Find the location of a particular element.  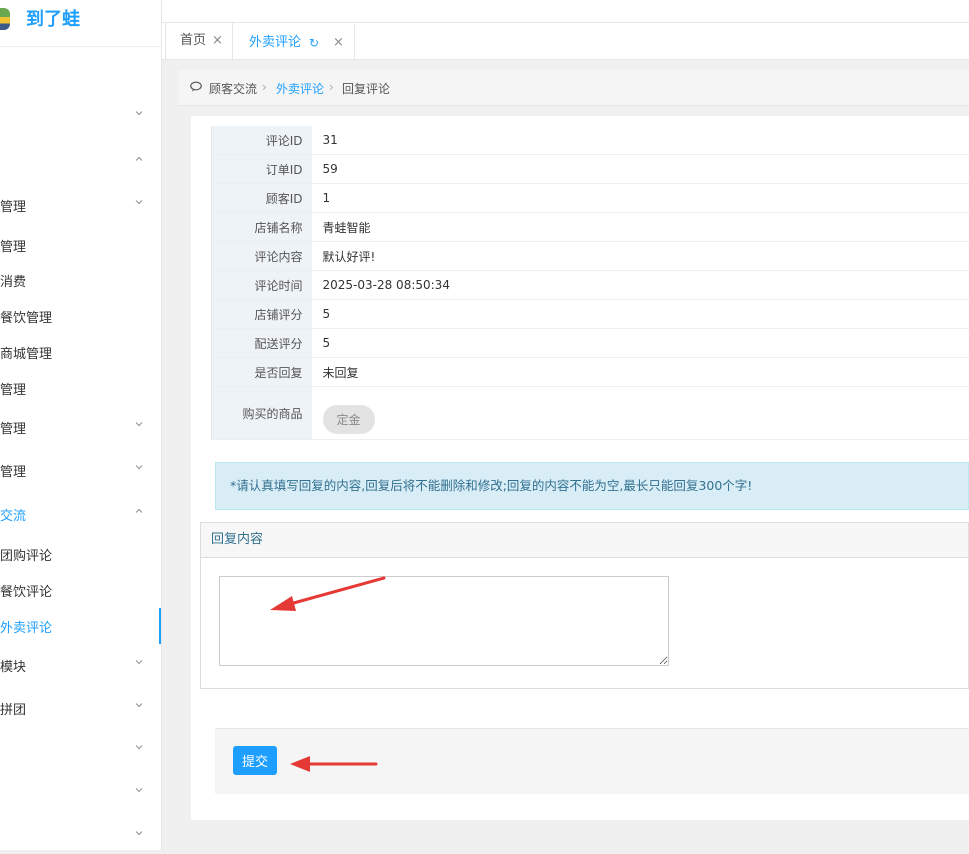

sidebar-item: 拼团 is located at coordinates (80, 708).